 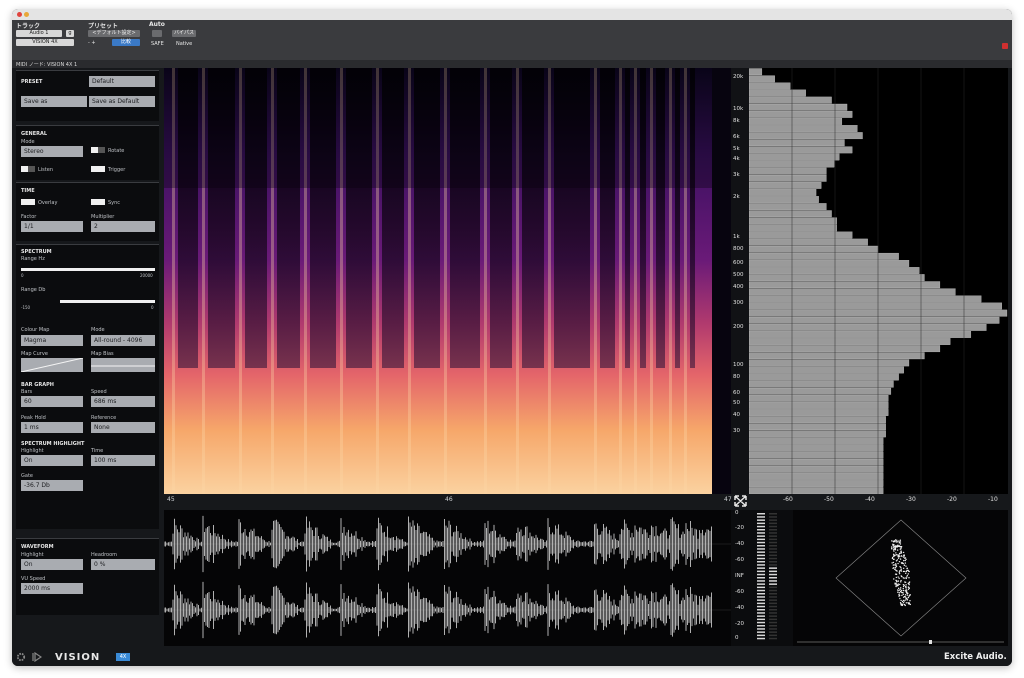 What do you see at coordinates (32, 555) in the screenshot?
I see `waveform-highlight-label: Highlight` at bounding box center [32, 555].